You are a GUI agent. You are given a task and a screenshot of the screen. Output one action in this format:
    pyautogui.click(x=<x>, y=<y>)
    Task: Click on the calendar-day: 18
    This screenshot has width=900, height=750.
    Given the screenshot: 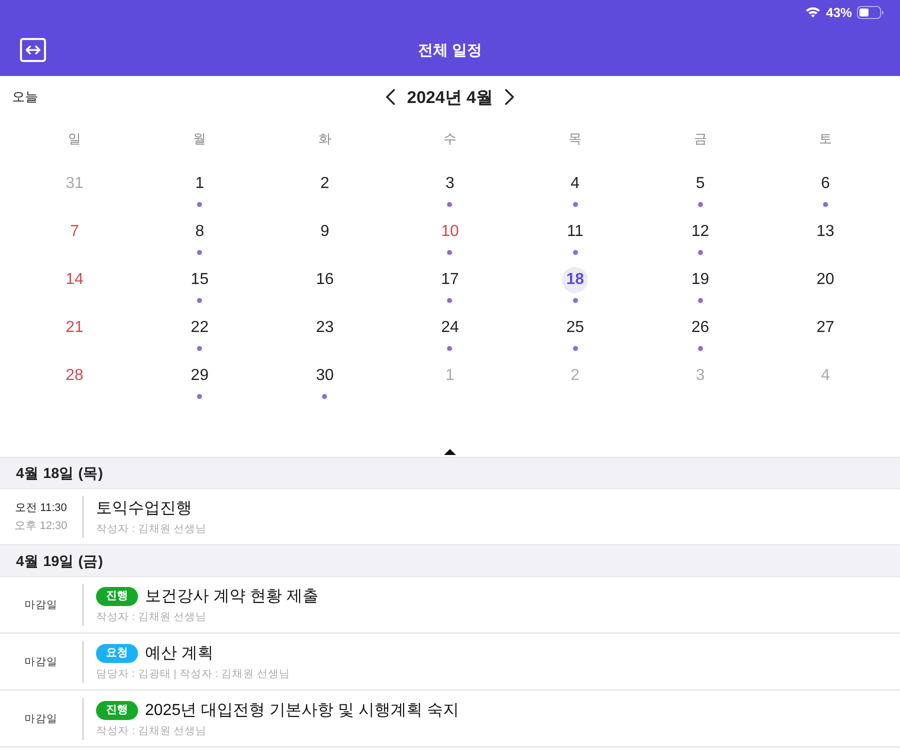 What is the action you would take?
    pyautogui.click(x=575, y=280)
    